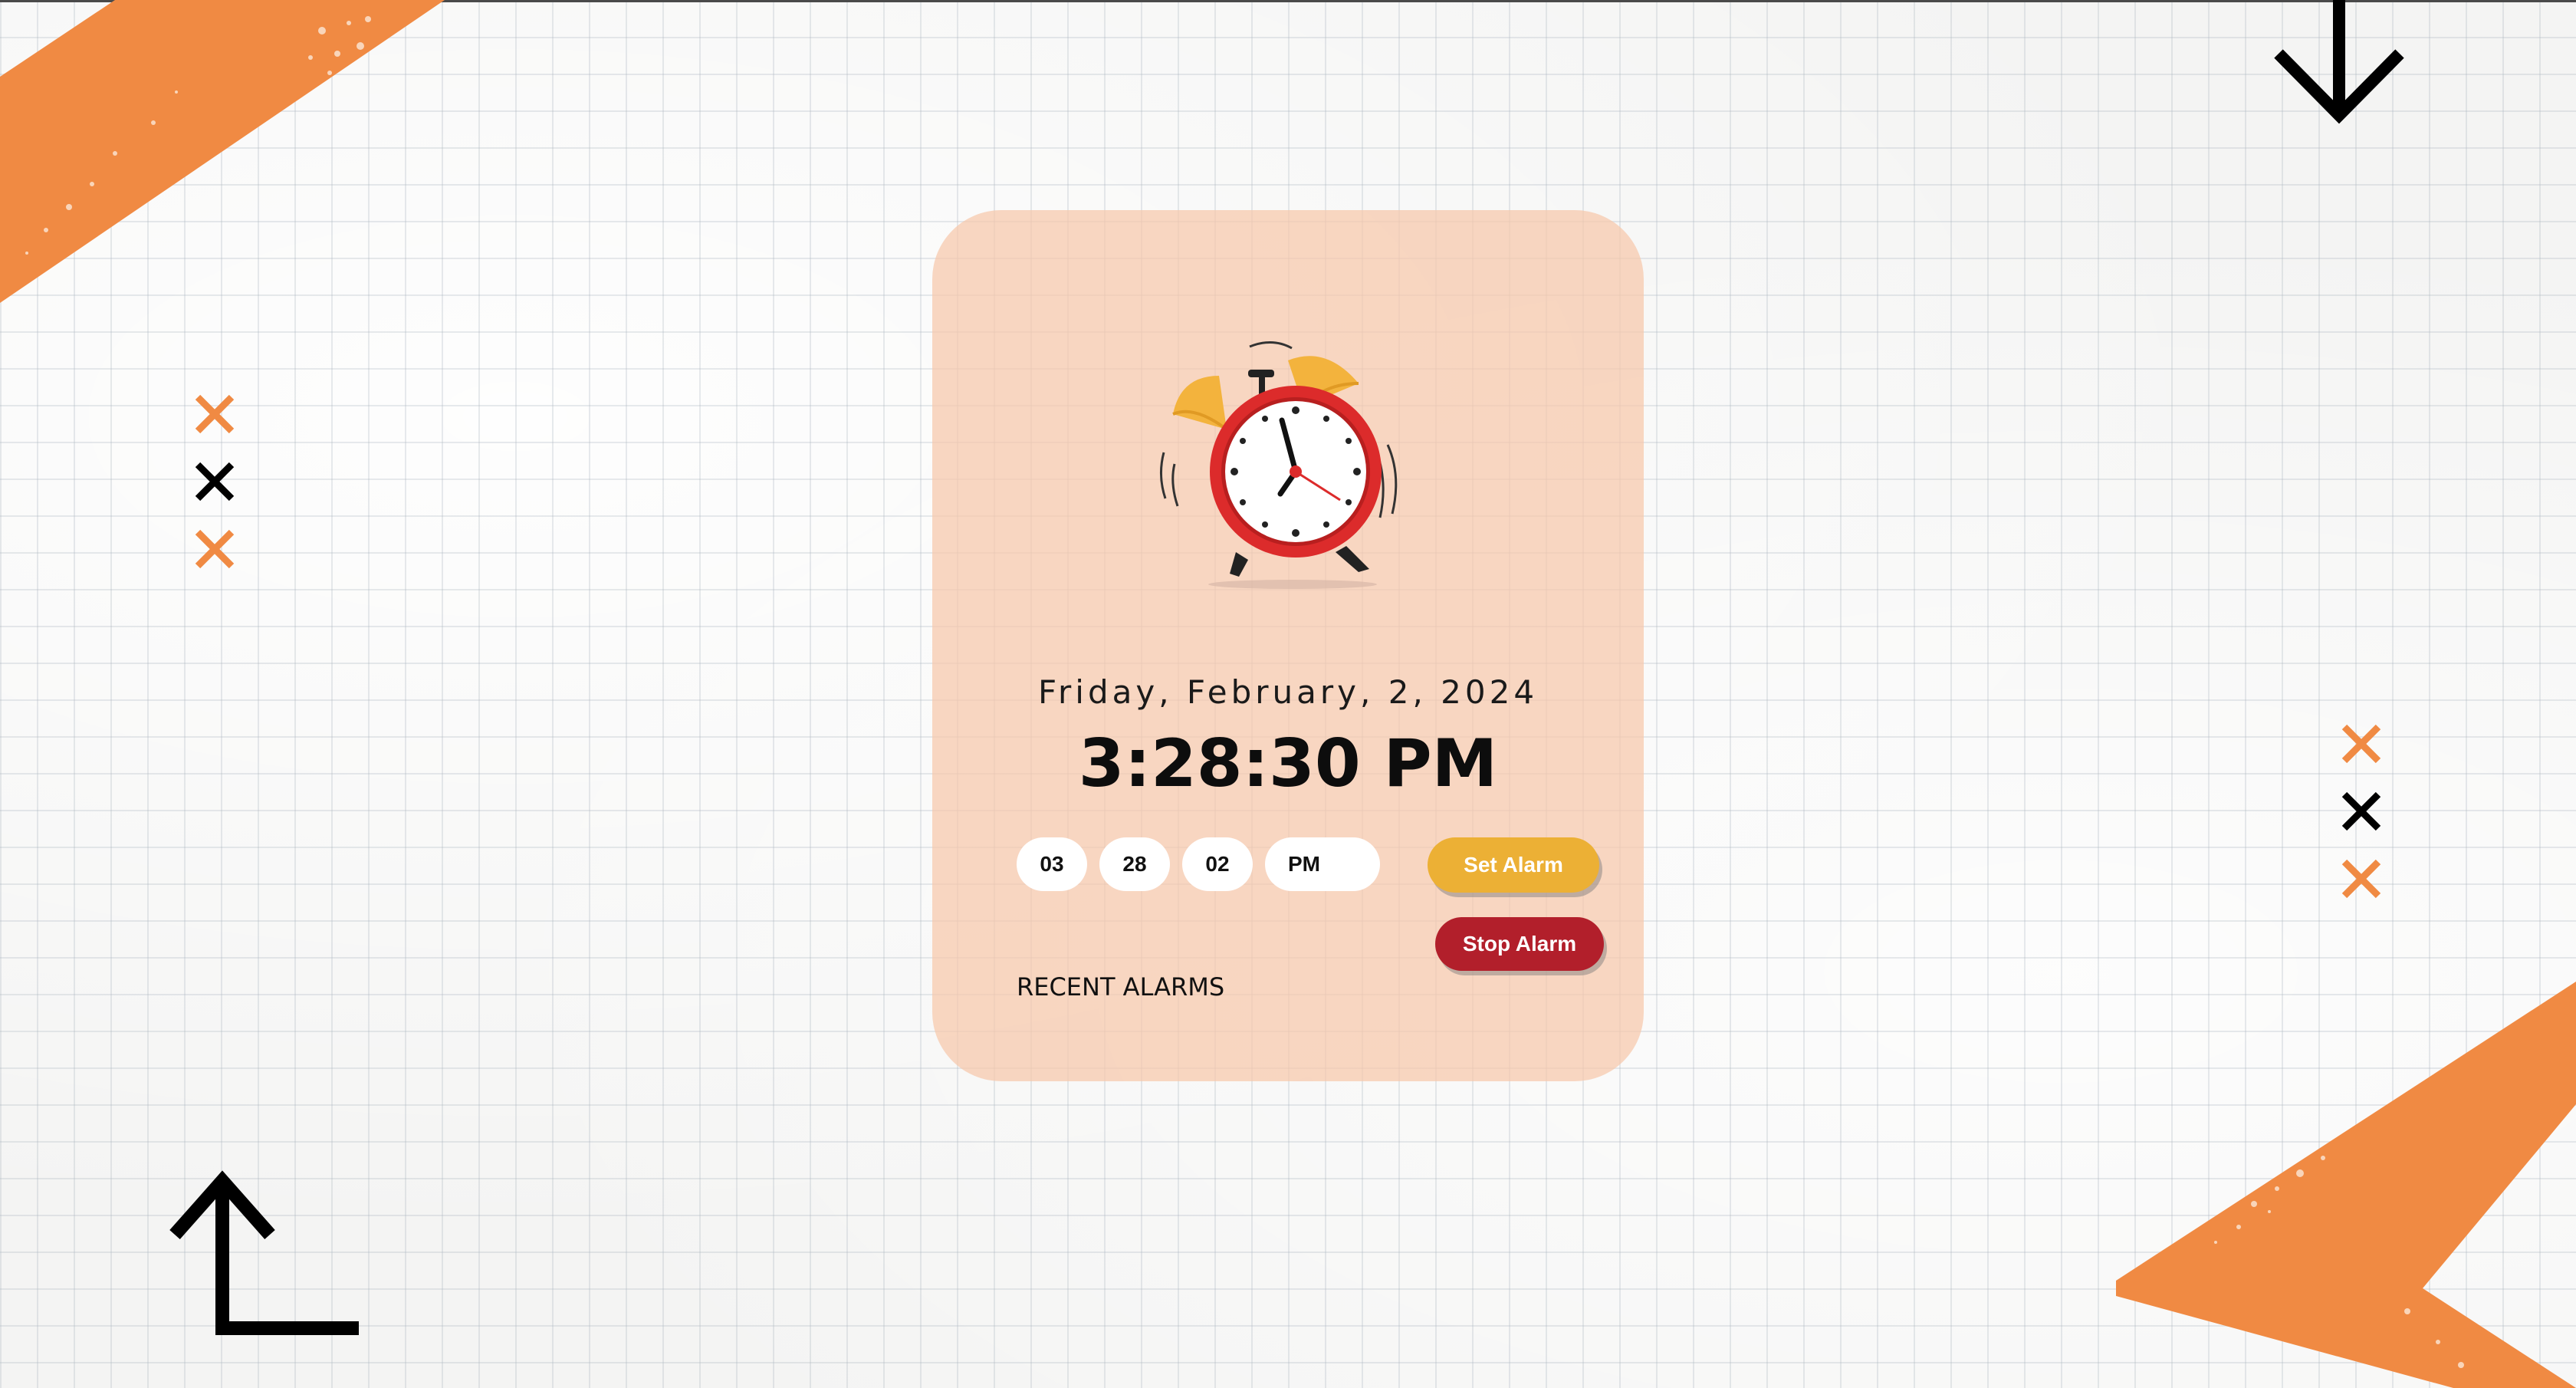  What do you see at coordinates (1279, 465) in the screenshot?
I see `alarm-clock-illustration` at bounding box center [1279, 465].